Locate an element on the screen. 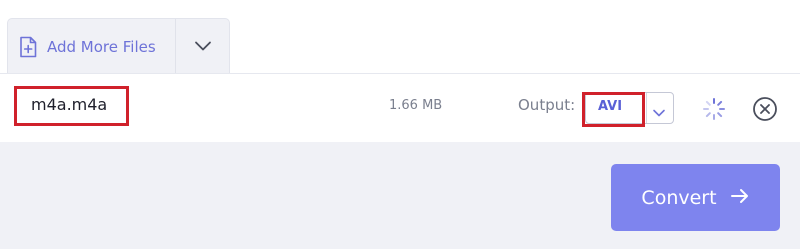 The image size is (800, 249). file-name-highlight is located at coordinates (71, 106).